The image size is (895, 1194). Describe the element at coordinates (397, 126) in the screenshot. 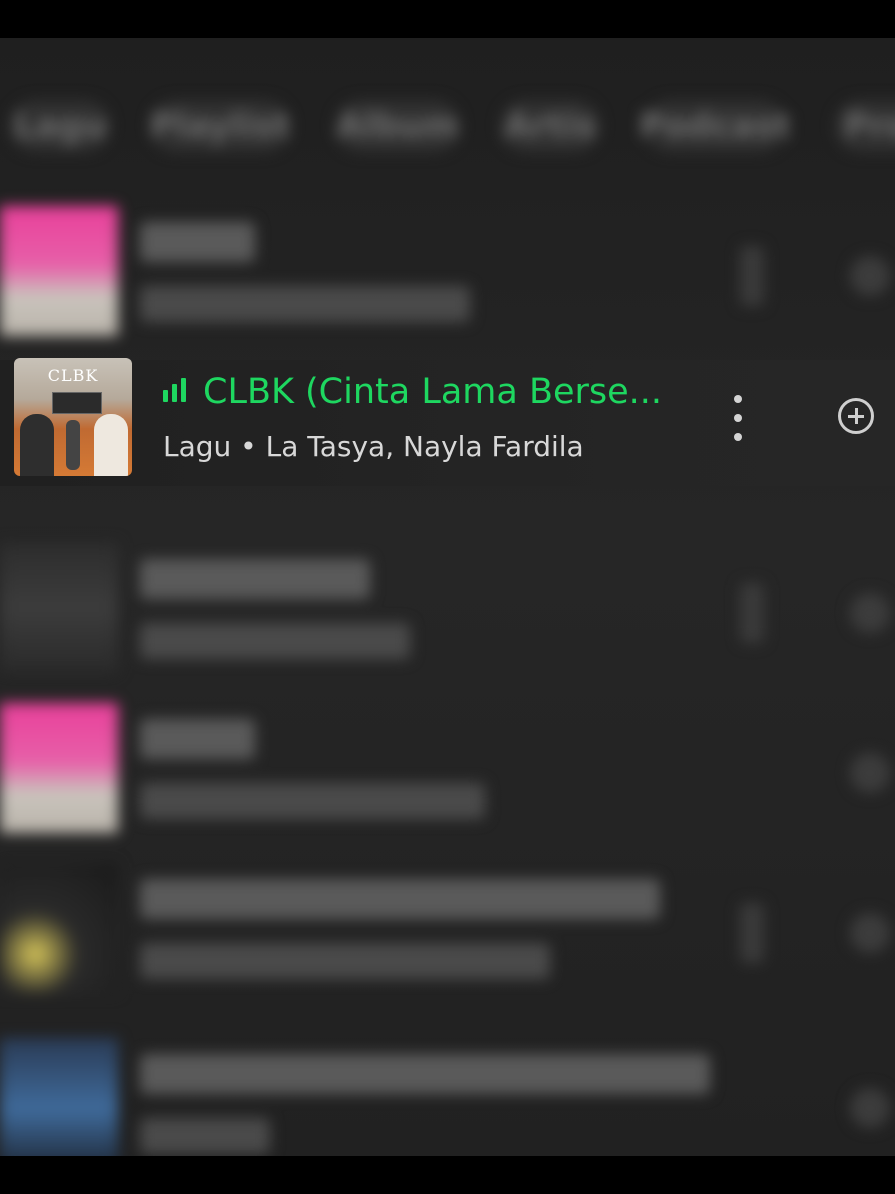

I see `filter-chip: Album` at that location.